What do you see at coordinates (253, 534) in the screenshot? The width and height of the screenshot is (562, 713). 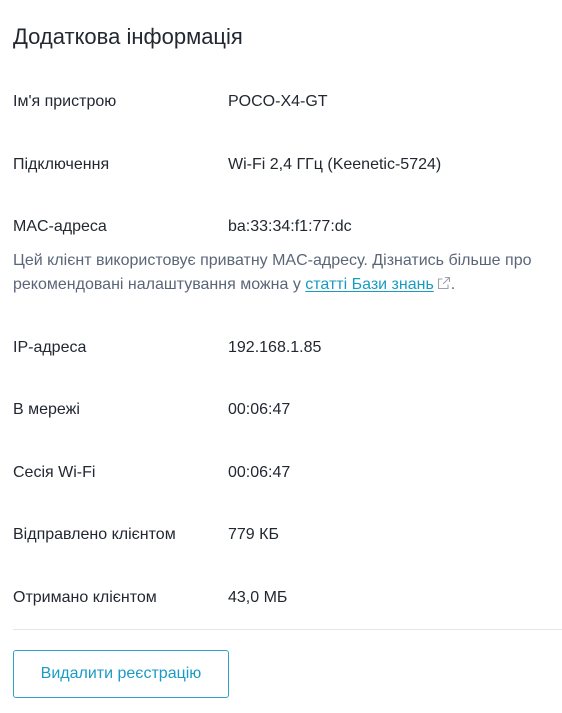 I see `detail-value: 779 КБ` at bounding box center [253, 534].